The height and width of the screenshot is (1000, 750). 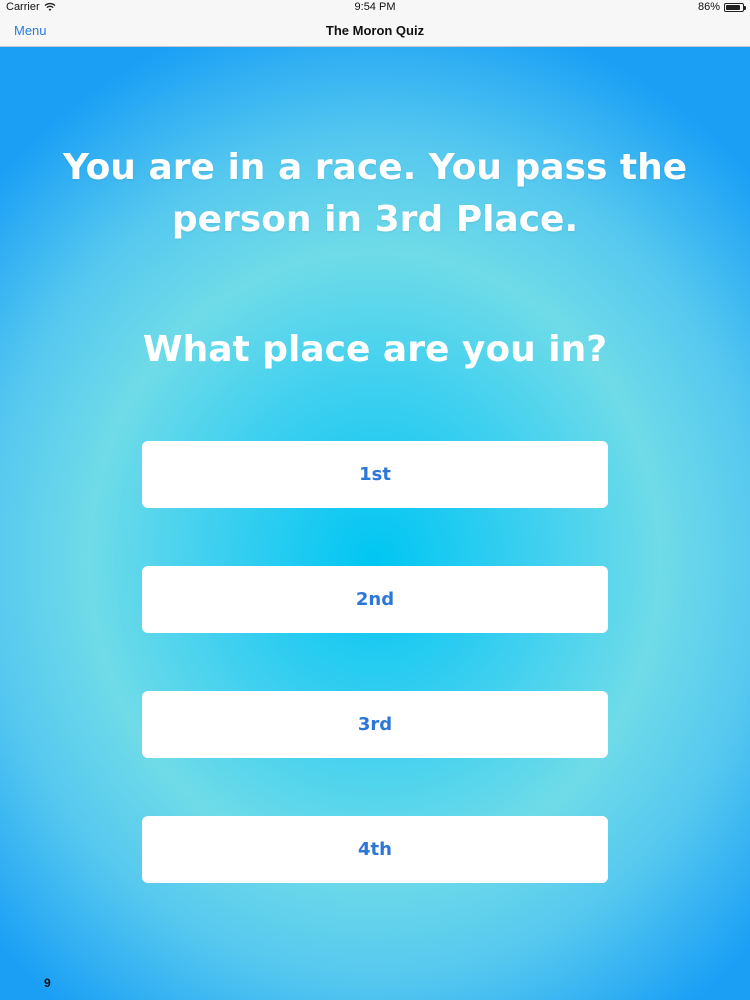 I want to click on battery-percent: 86%, so click(x=708, y=7).